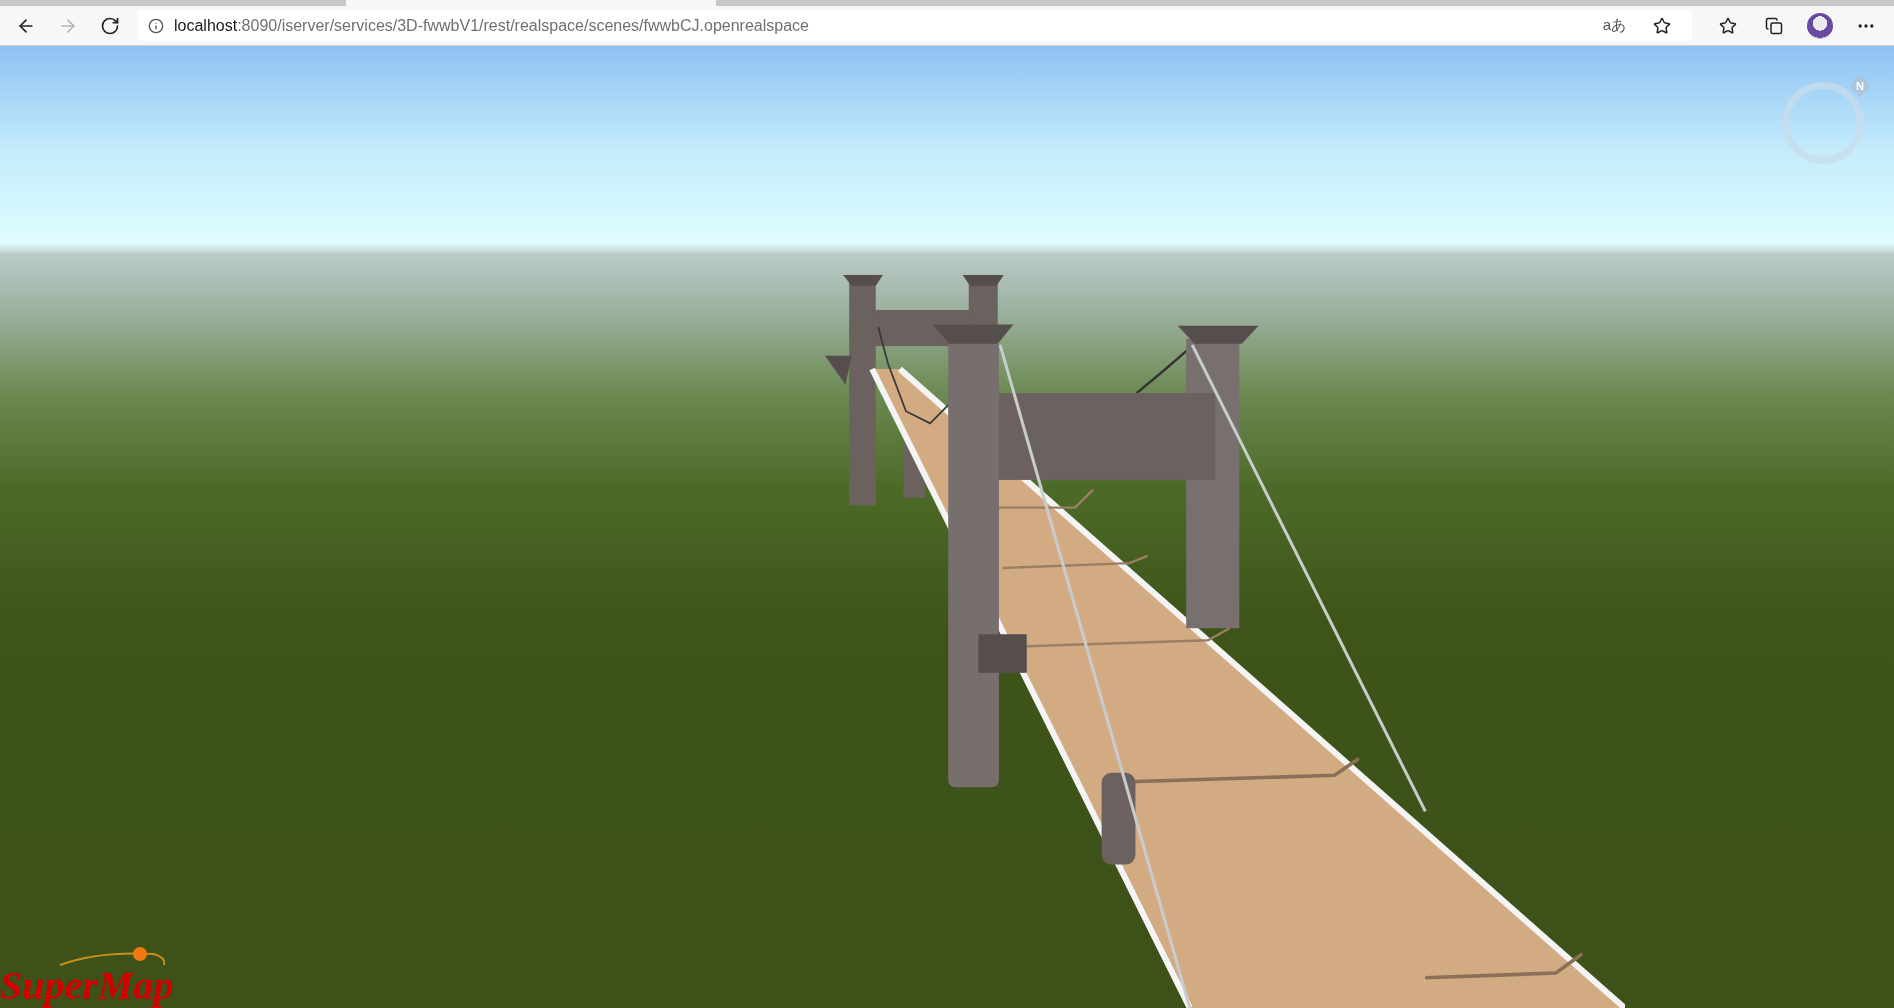 The height and width of the screenshot is (1008, 1894). I want to click on north-badge: N, so click(1860, 86).